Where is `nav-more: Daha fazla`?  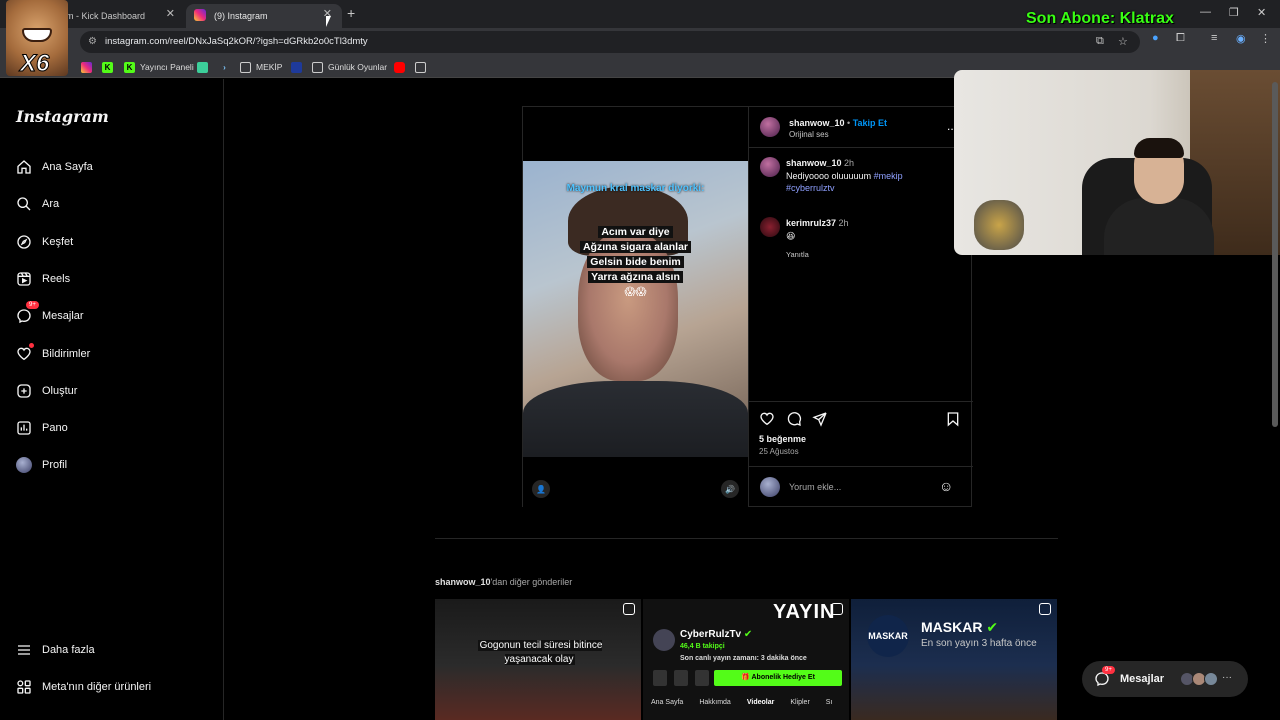
nav-more: Daha fazla is located at coordinates (55, 650).